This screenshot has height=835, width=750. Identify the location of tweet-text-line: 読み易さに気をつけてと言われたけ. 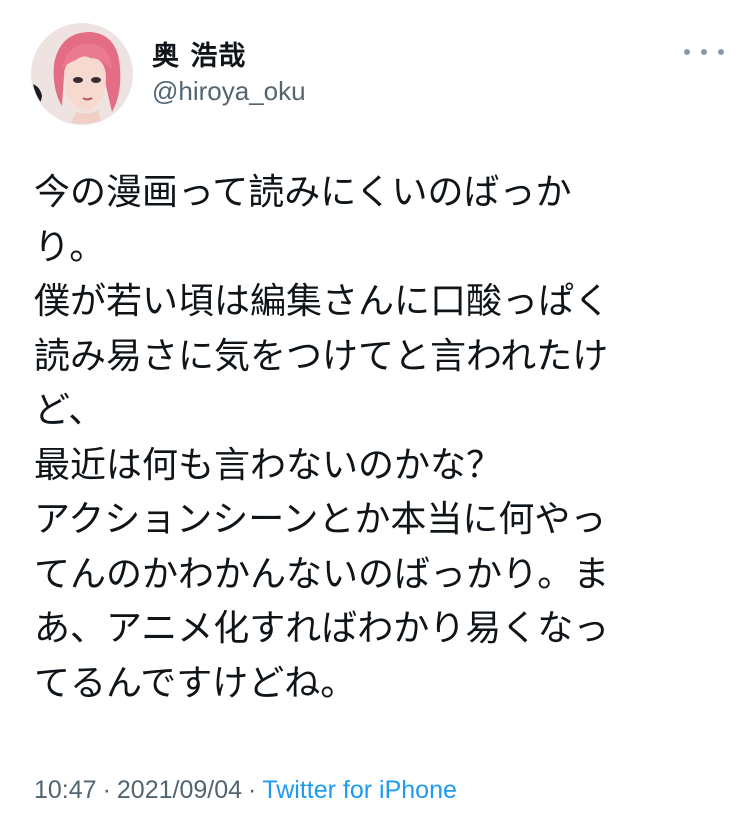
(321, 356).